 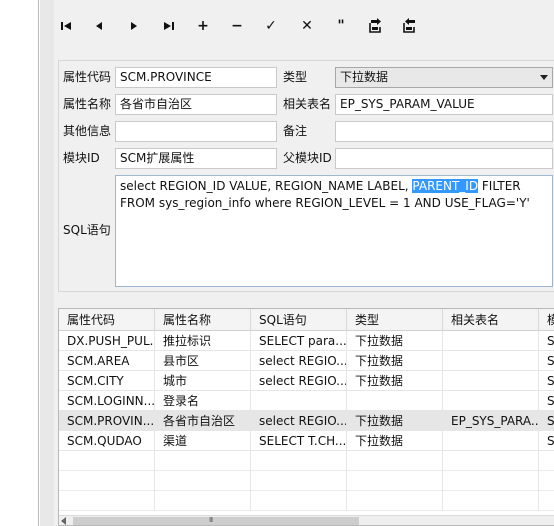 What do you see at coordinates (491, 320) in the screenshot?
I see `column-header-related-table: 相关表名` at bounding box center [491, 320].